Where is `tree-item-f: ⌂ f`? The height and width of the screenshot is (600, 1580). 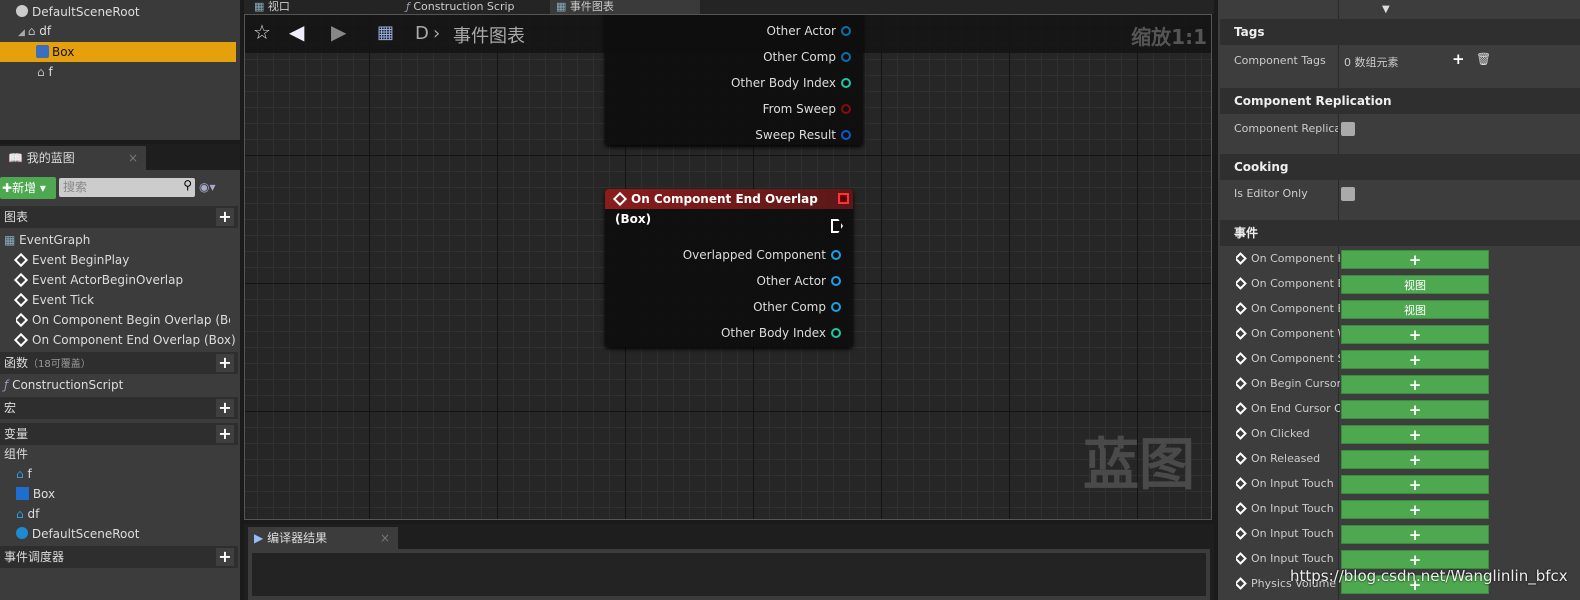
tree-item-f: ⌂ f is located at coordinates (45, 72).